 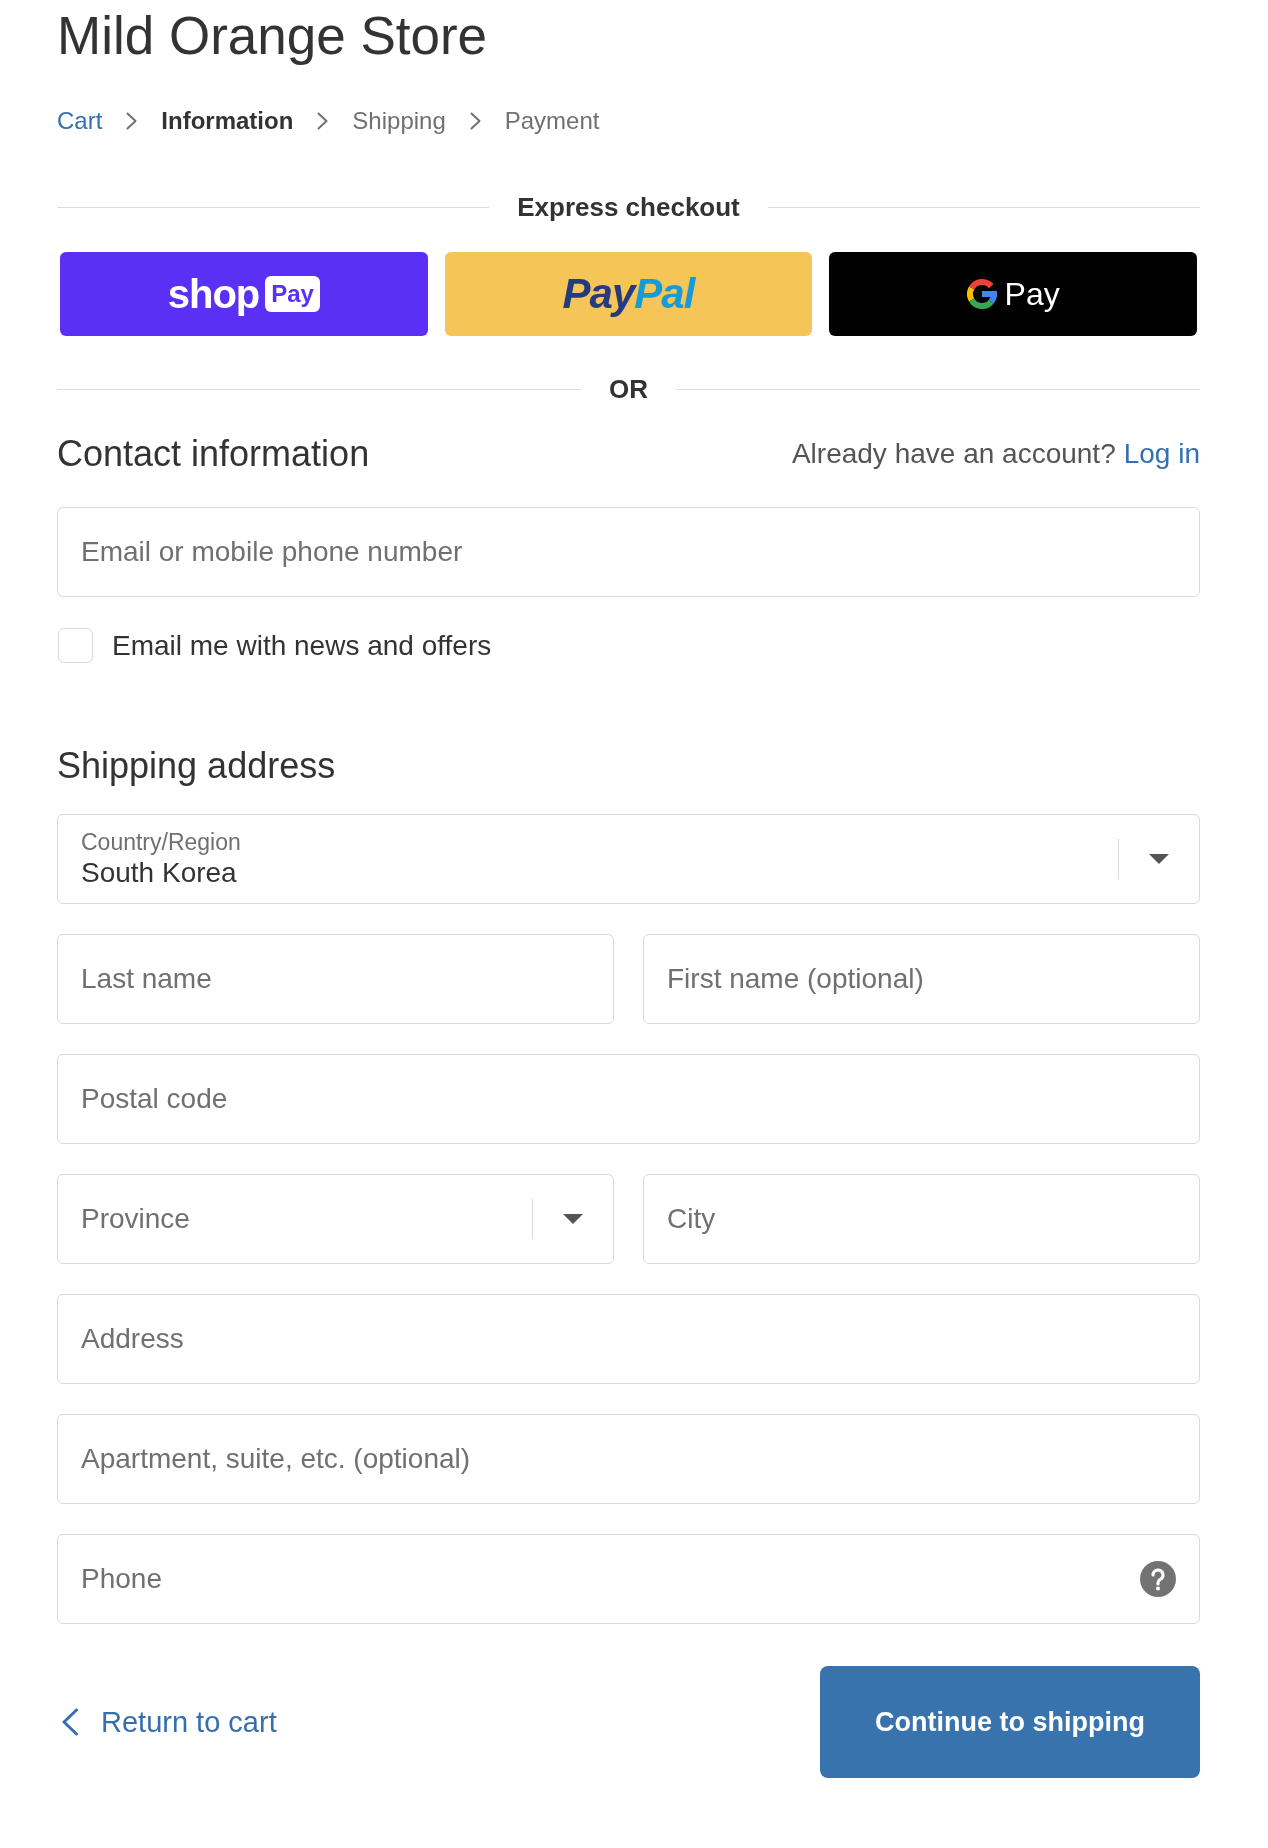 I want to click on text-field: Apartment, suite, etc. (optional), so click(x=628, y=1459).